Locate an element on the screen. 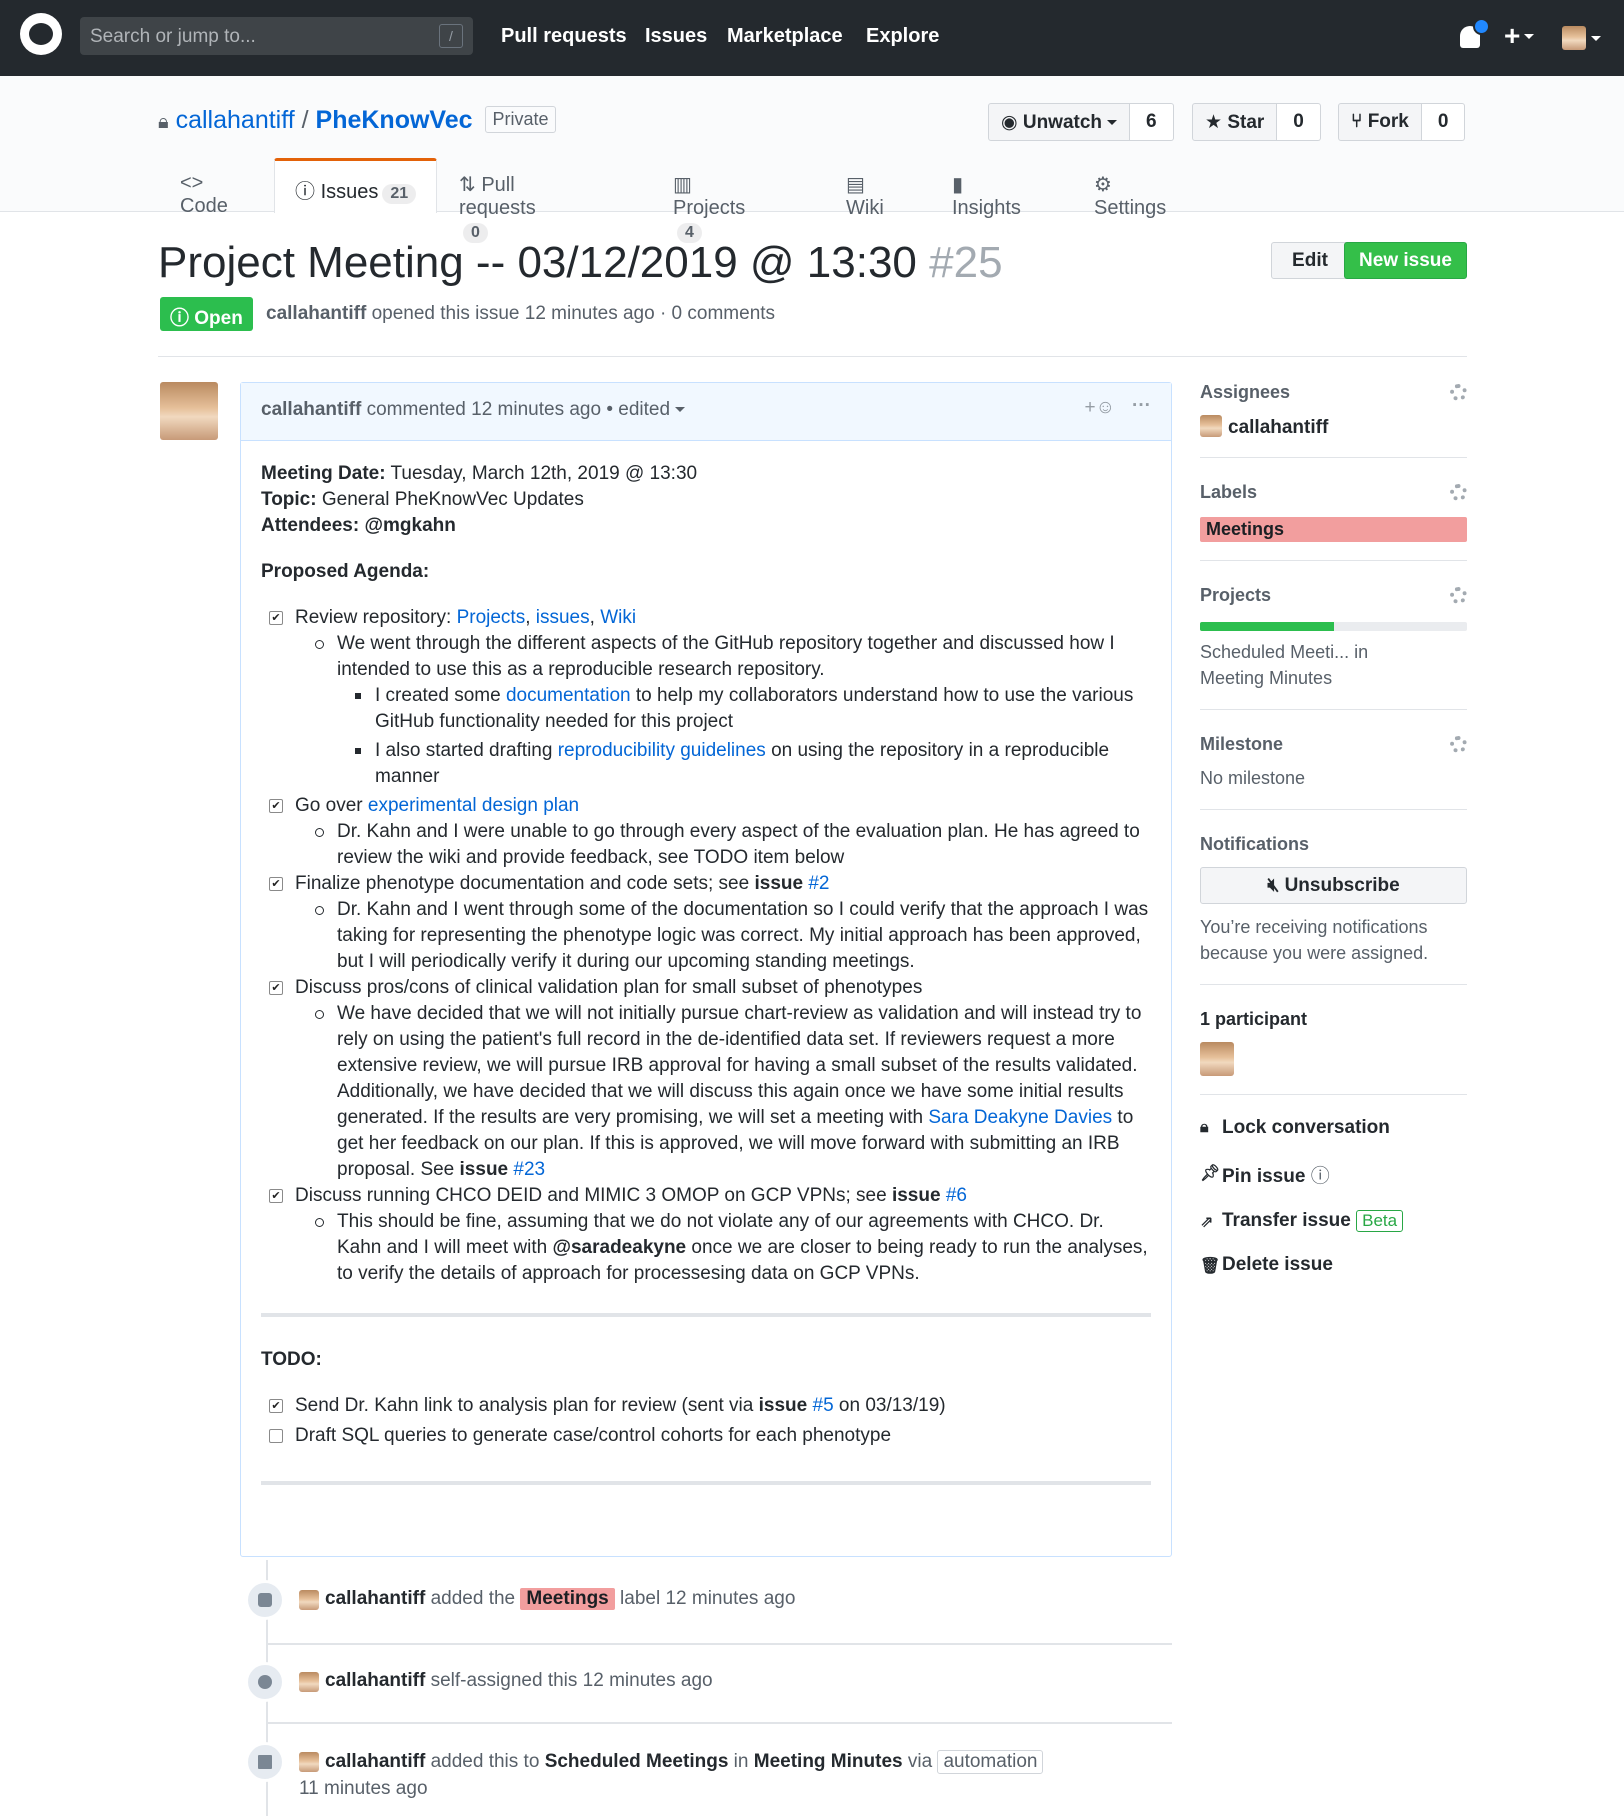 This screenshot has height=1816, width=1624. author-link: callahantiff is located at coordinates (316, 313).